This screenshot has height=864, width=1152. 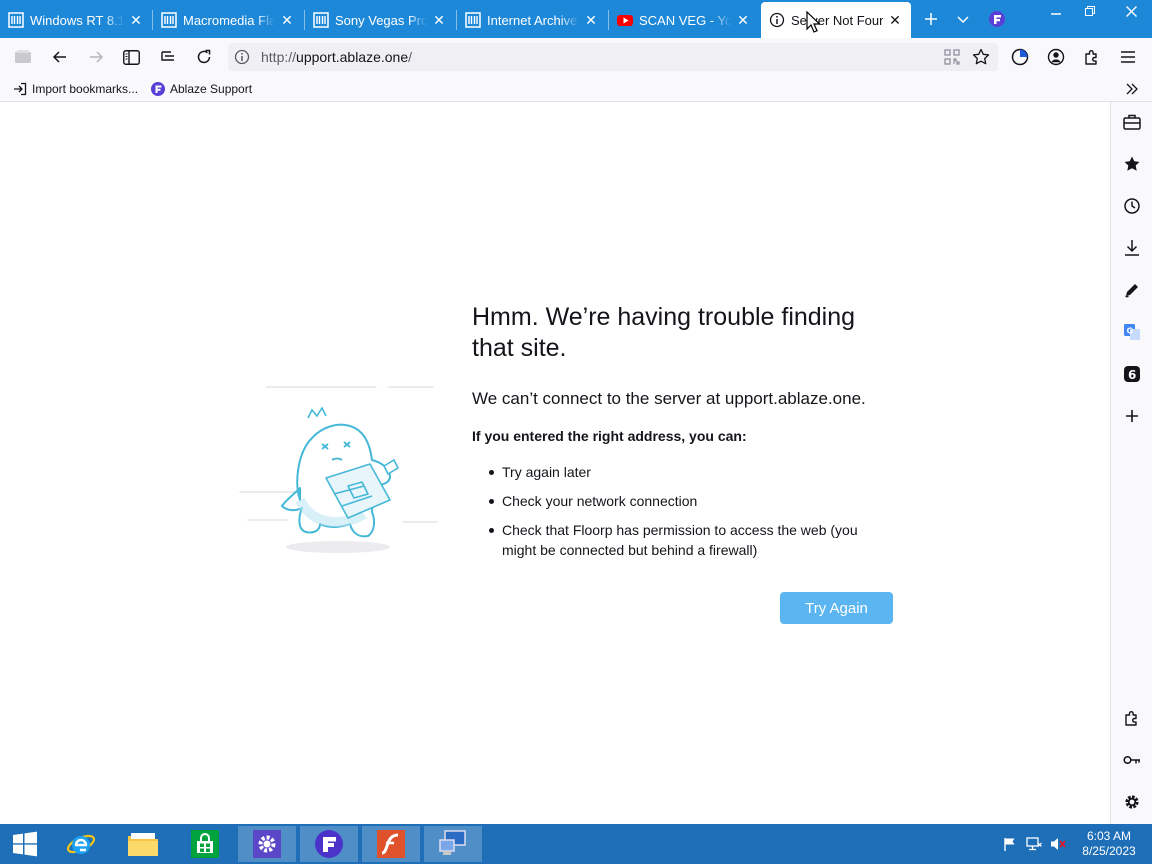 What do you see at coordinates (1010, 844) in the screenshot?
I see `action-center-flag-icon` at bounding box center [1010, 844].